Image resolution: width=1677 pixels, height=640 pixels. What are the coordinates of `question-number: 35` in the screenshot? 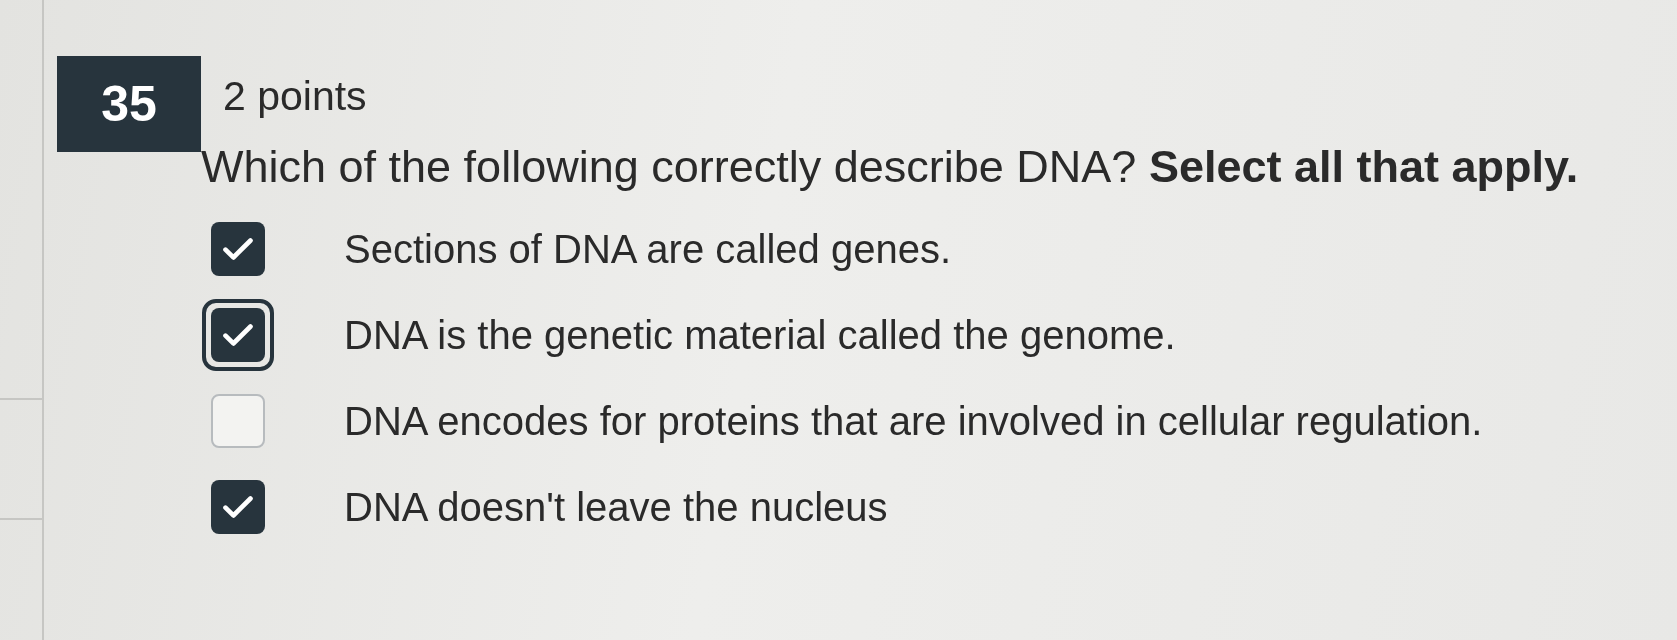 It's located at (129, 104).